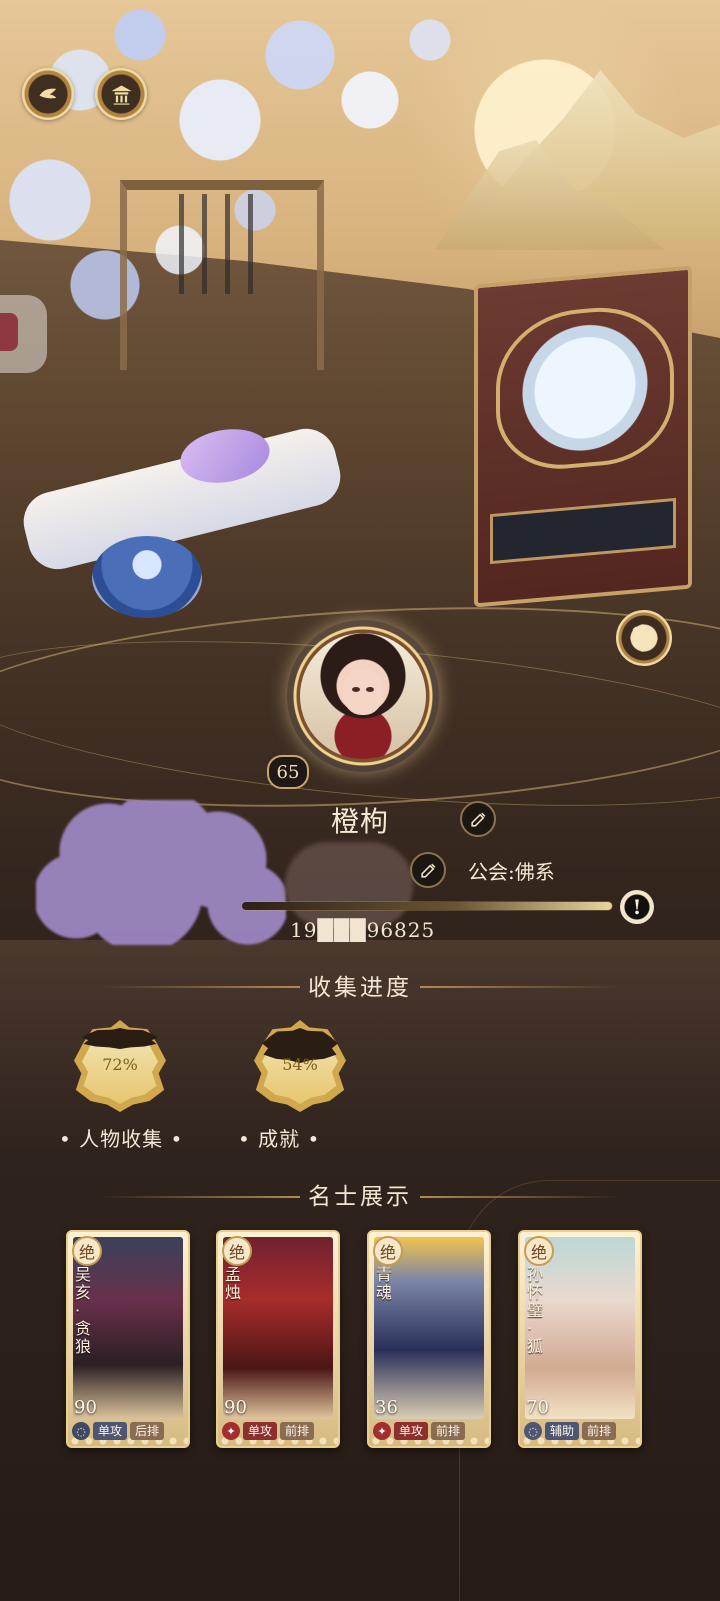 Image resolution: width=720 pixels, height=1601 pixels. I want to click on blur-mask, so click(349, 885).